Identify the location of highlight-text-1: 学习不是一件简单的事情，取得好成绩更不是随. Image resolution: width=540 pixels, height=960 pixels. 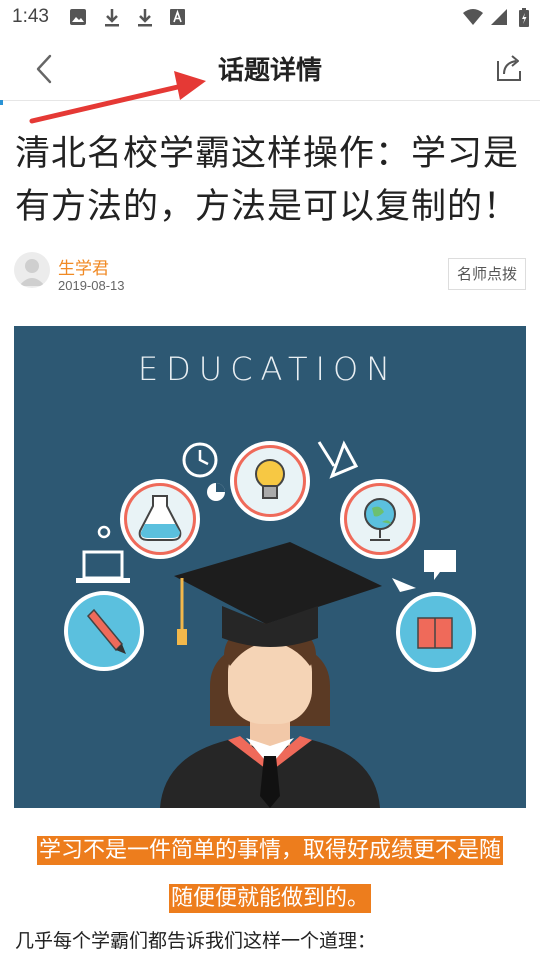
(269, 850).